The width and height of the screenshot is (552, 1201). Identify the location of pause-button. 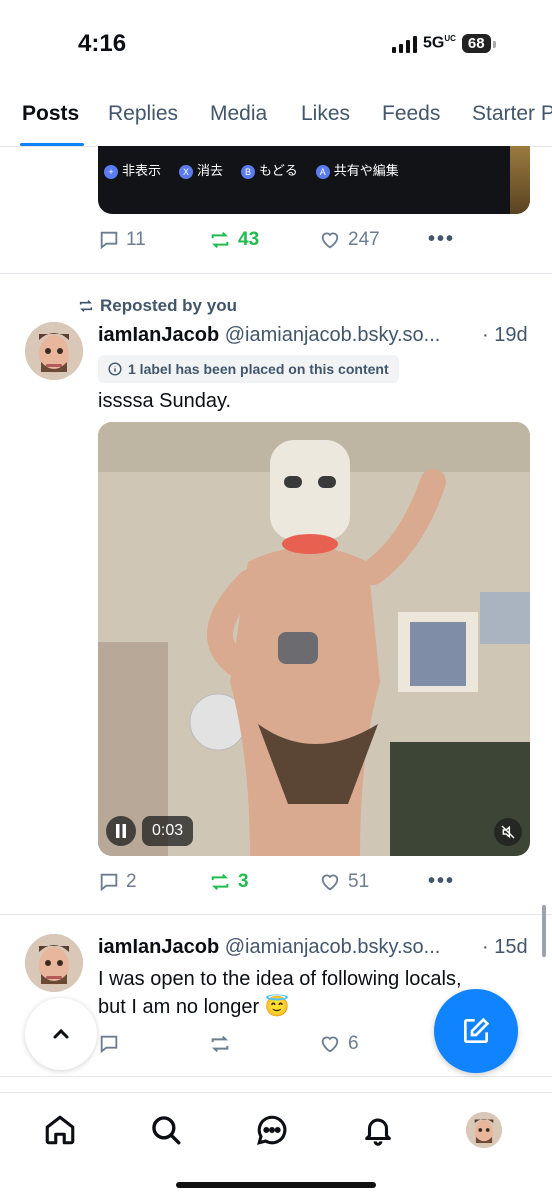
(121, 831).